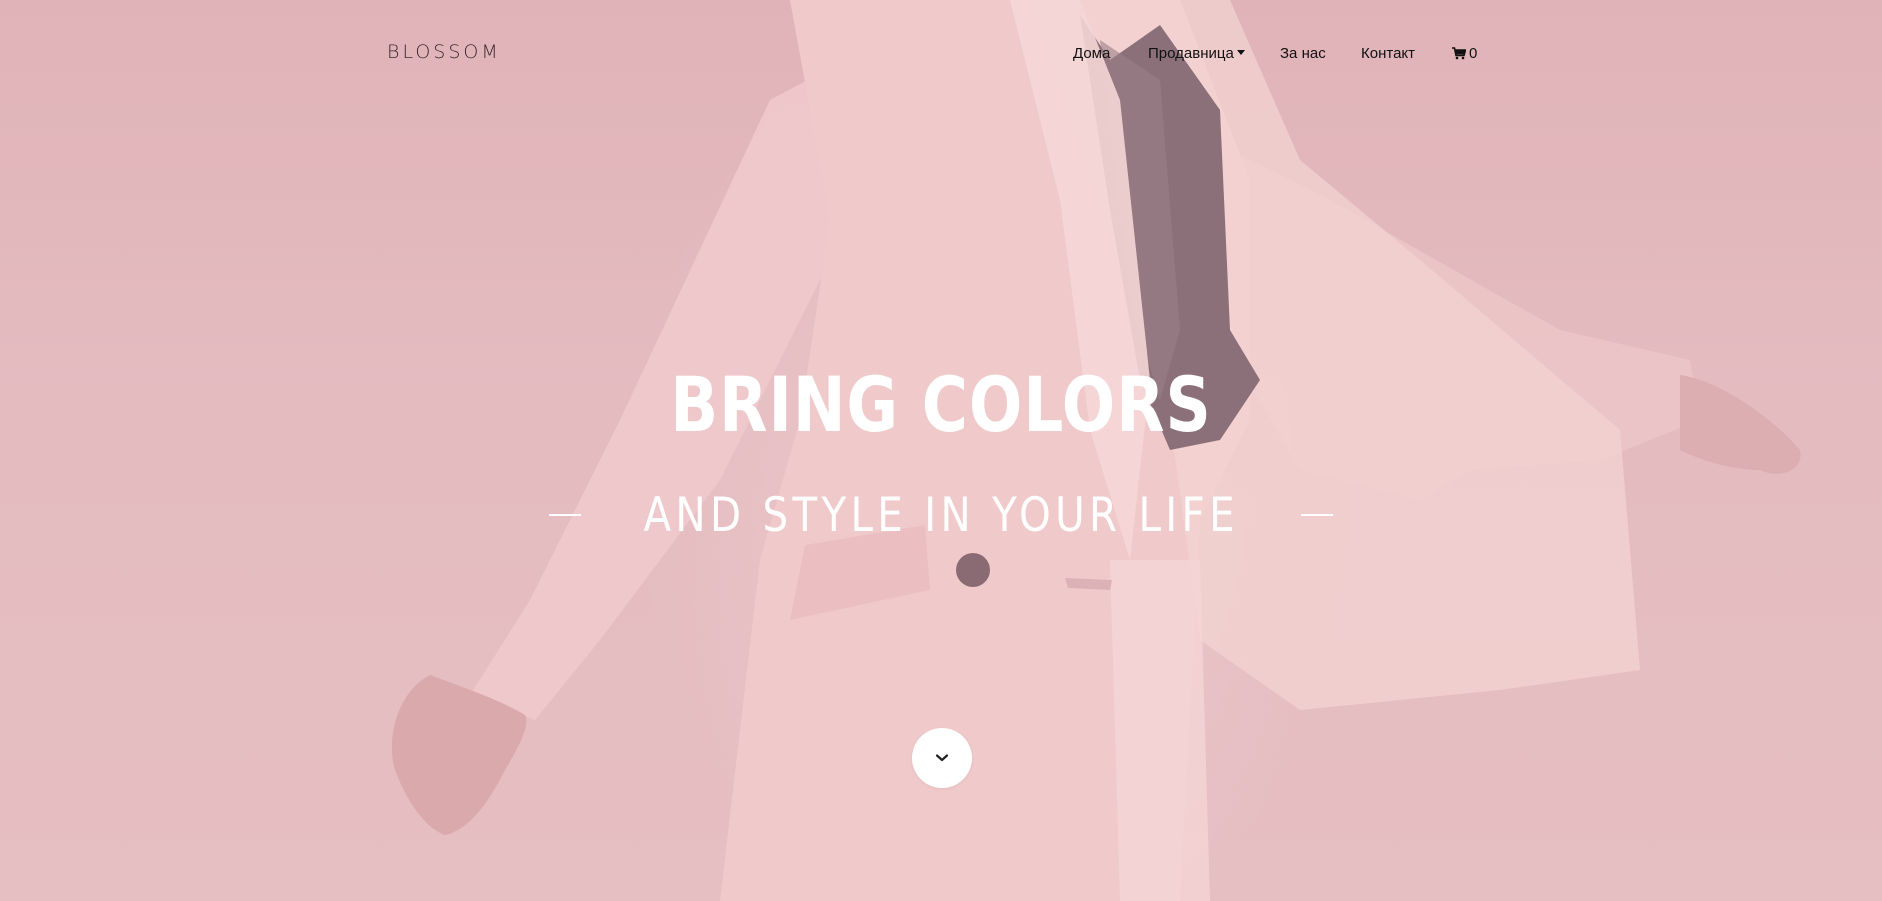  What do you see at coordinates (1240, 52) in the screenshot?
I see `caret-down-icon` at bounding box center [1240, 52].